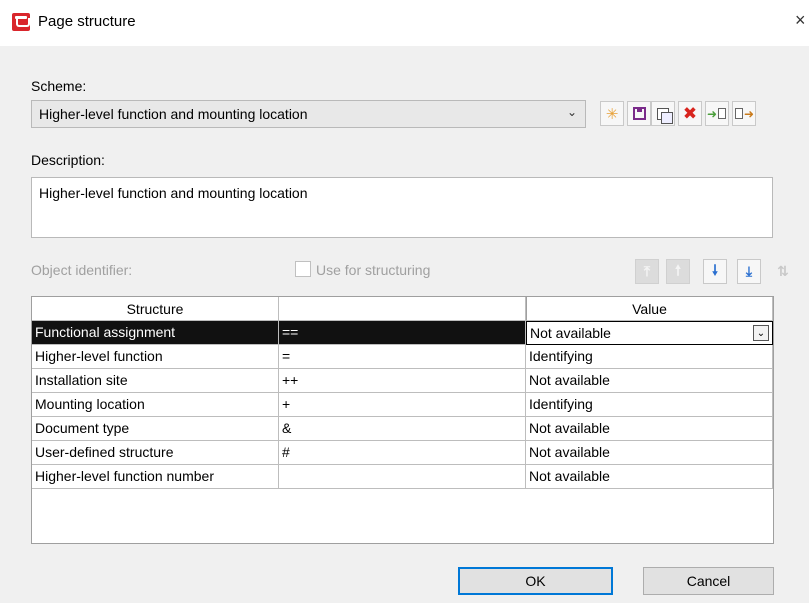 The image size is (809, 603). I want to click on delete-scheme-button: ✖, so click(690, 113).